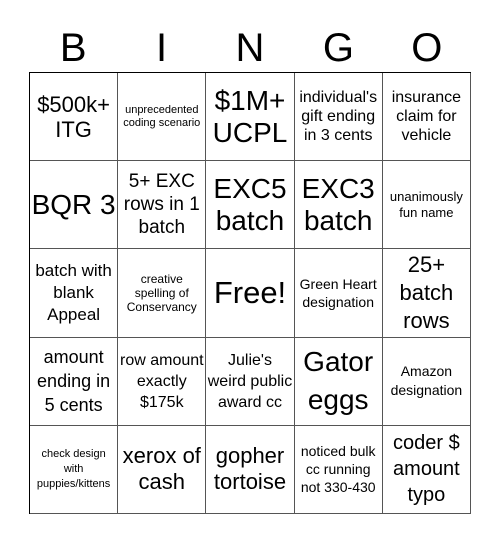 This screenshot has height=544, width=500. I want to click on bingo-cell-b5: check design with puppies/kittens, so click(74, 469).